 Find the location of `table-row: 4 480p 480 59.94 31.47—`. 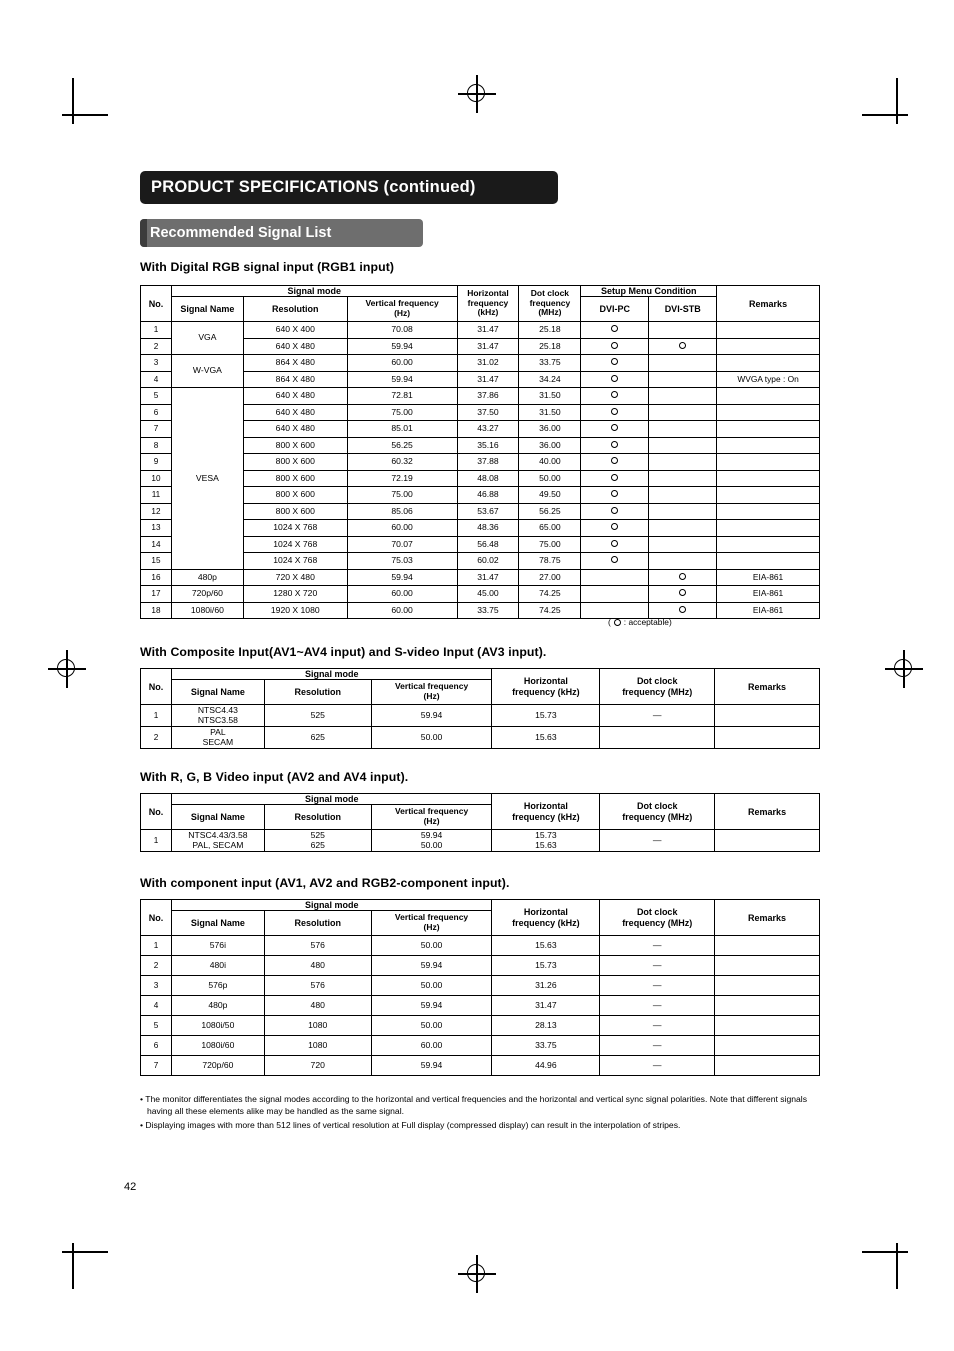

table-row: 4 480p 480 59.94 31.47— is located at coordinates (480, 1006).